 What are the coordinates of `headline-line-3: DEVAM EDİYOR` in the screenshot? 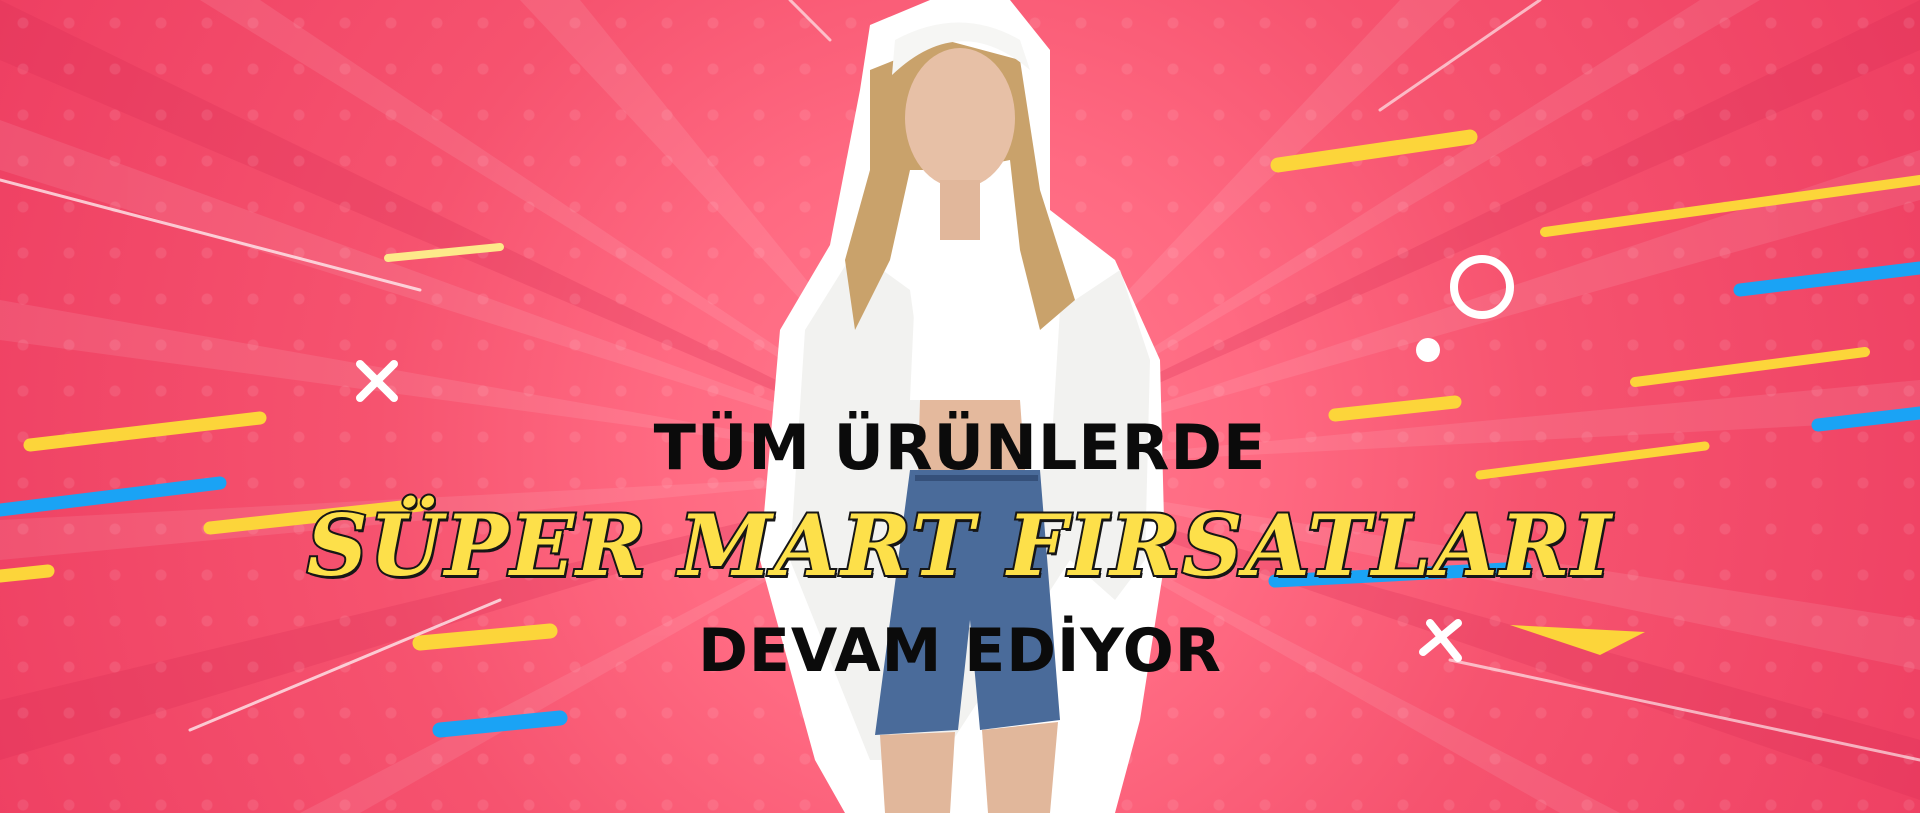 It's located at (960, 651).